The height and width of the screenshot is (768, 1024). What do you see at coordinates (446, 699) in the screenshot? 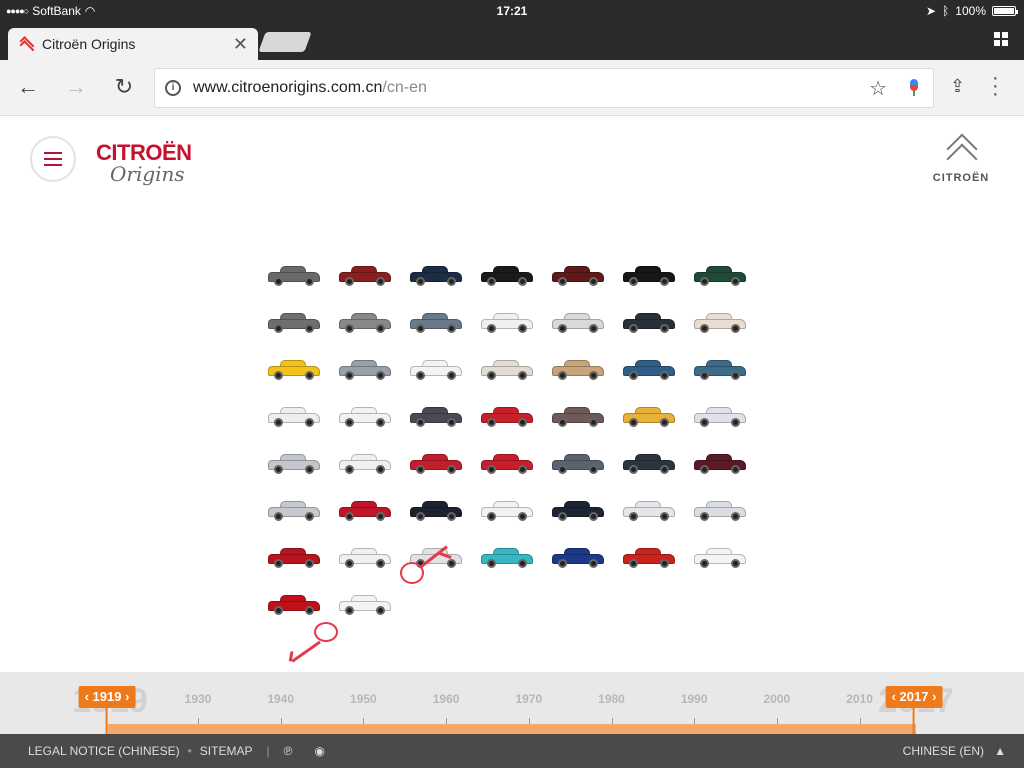
I see `timeline-decade-label: 1960` at bounding box center [446, 699].